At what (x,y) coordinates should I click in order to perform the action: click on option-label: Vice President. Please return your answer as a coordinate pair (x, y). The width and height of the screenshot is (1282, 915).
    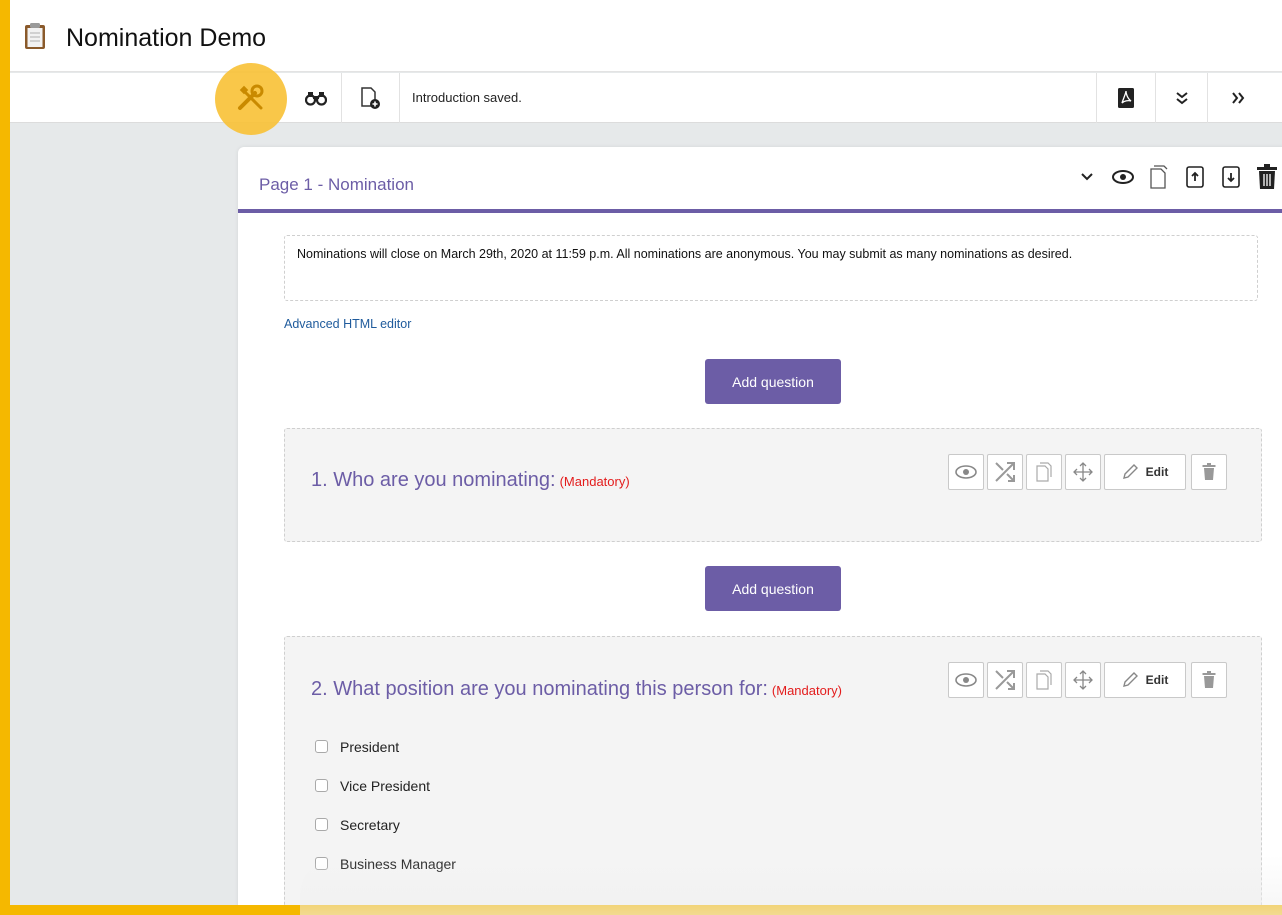
    Looking at the image, I should click on (385, 785).